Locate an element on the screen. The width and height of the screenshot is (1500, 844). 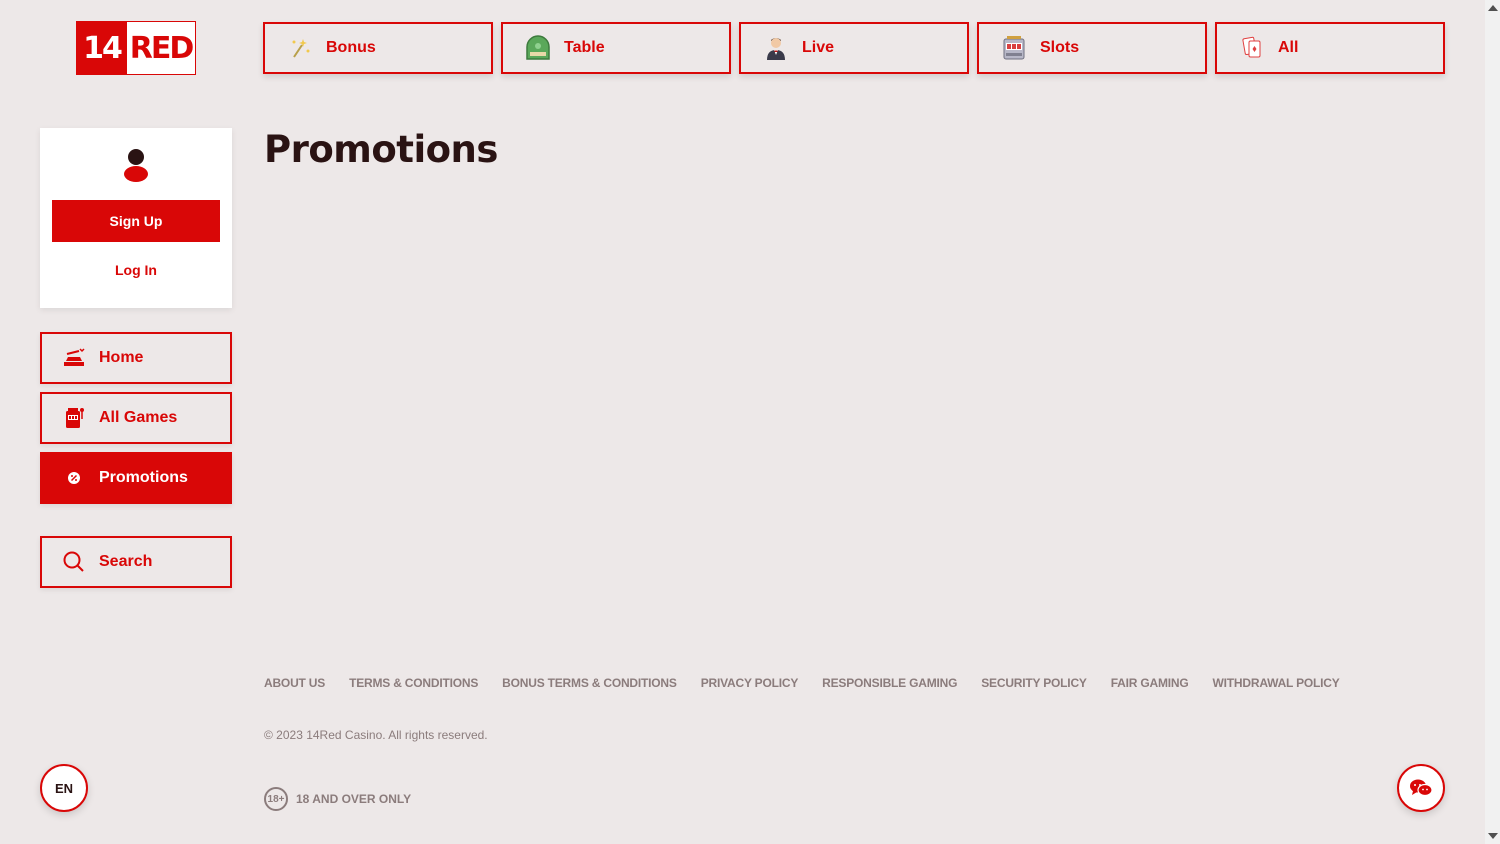
home-icon is located at coordinates (74, 358).